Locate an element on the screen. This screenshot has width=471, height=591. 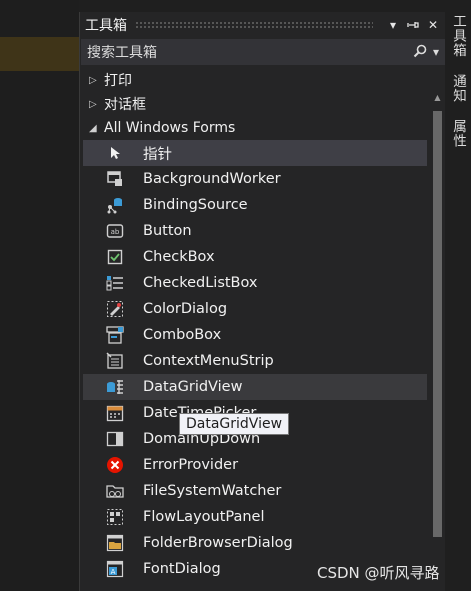
toolbox-item-checkedlistbox: CheckedListBox is located at coordinates (255, 283).